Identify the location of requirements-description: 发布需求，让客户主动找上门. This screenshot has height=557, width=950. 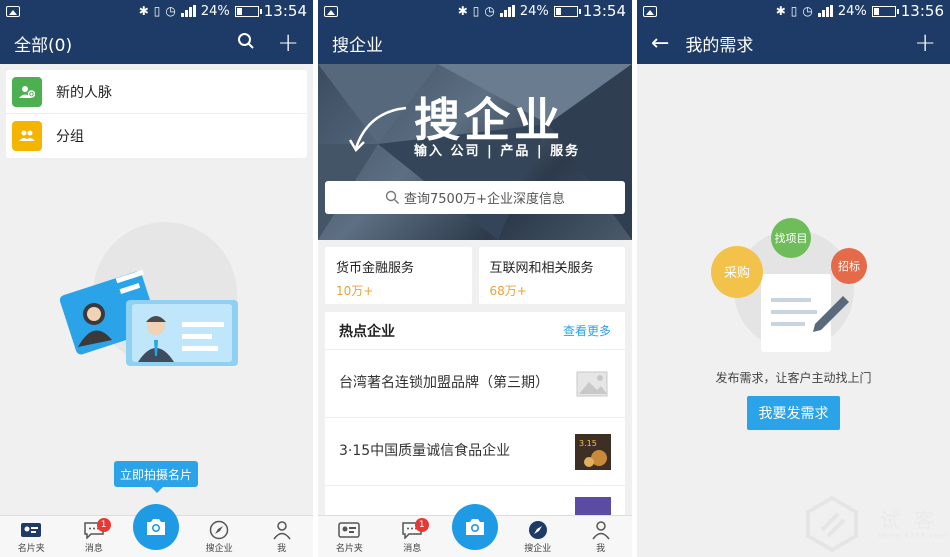
(793, 378).